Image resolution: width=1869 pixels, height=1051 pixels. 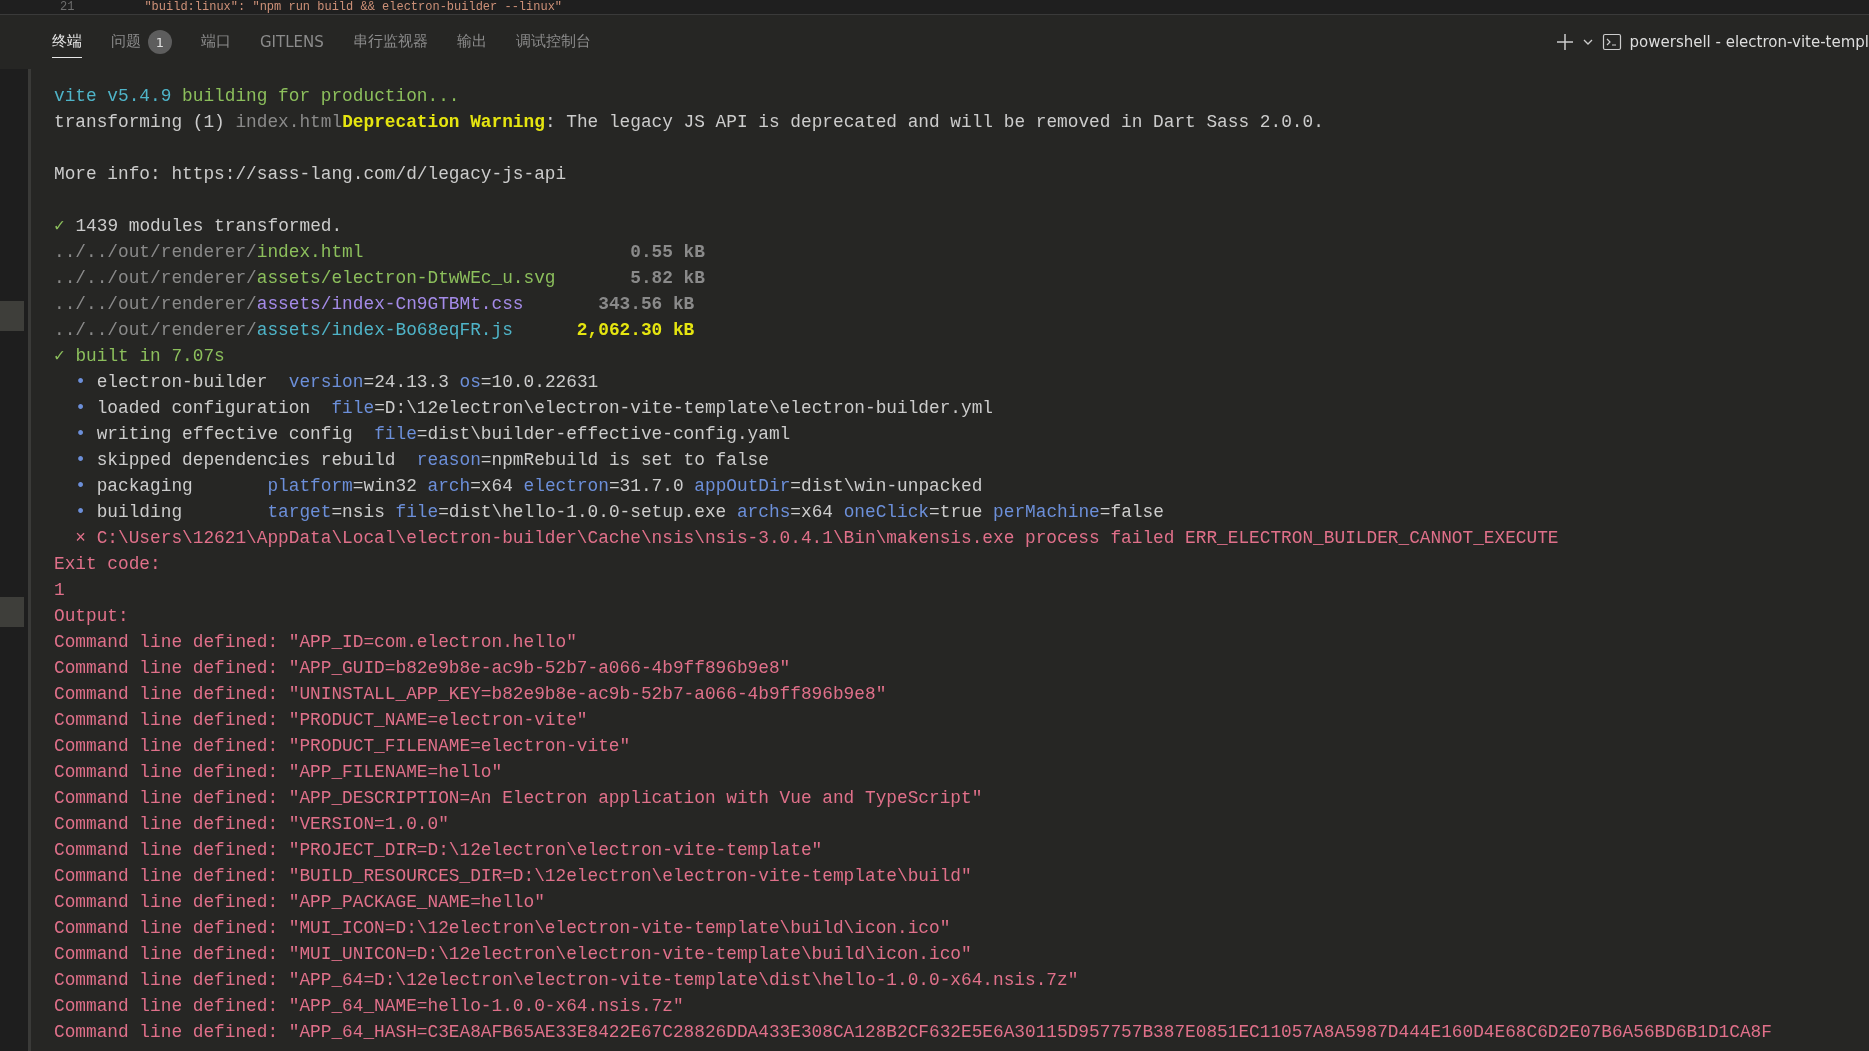 What do you see at coordinates (439, 850) in the screenshot?
I see `terminal-line: Command line defined: "PROJECT_DIR=D:\12electron\electron-vite-template"` at bounding box center [439, 850].